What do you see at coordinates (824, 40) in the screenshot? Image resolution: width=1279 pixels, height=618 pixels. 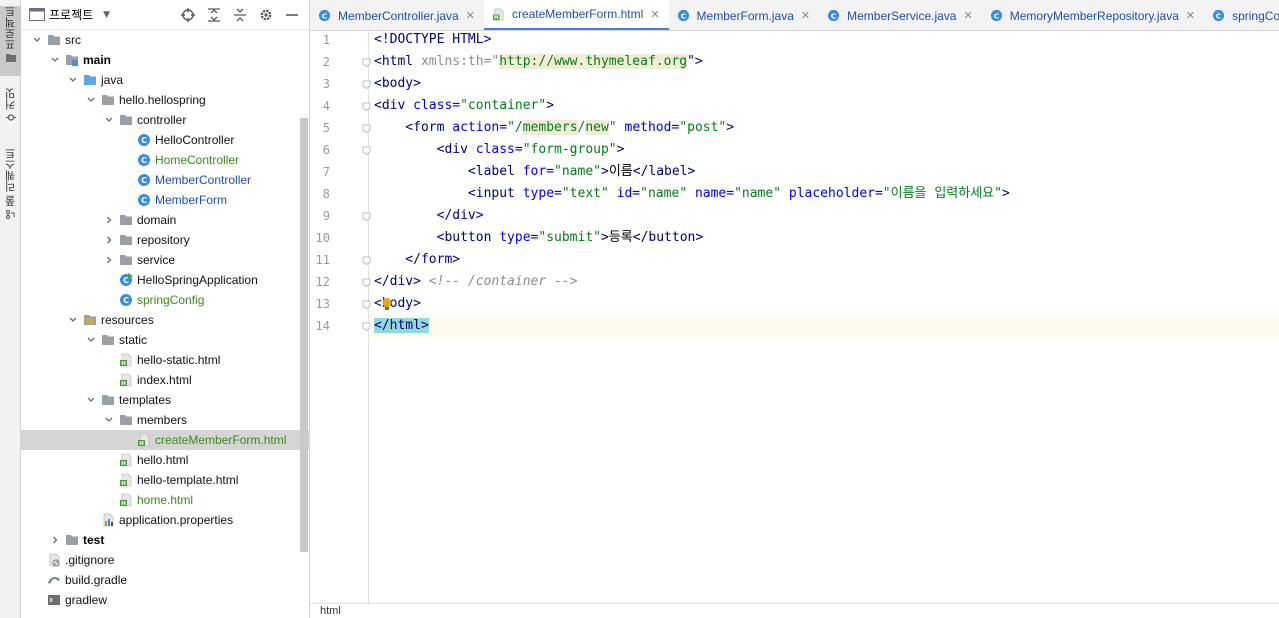 I see `code-line: <!DOCTYPE HTML>` at bounding box center [824, 40].